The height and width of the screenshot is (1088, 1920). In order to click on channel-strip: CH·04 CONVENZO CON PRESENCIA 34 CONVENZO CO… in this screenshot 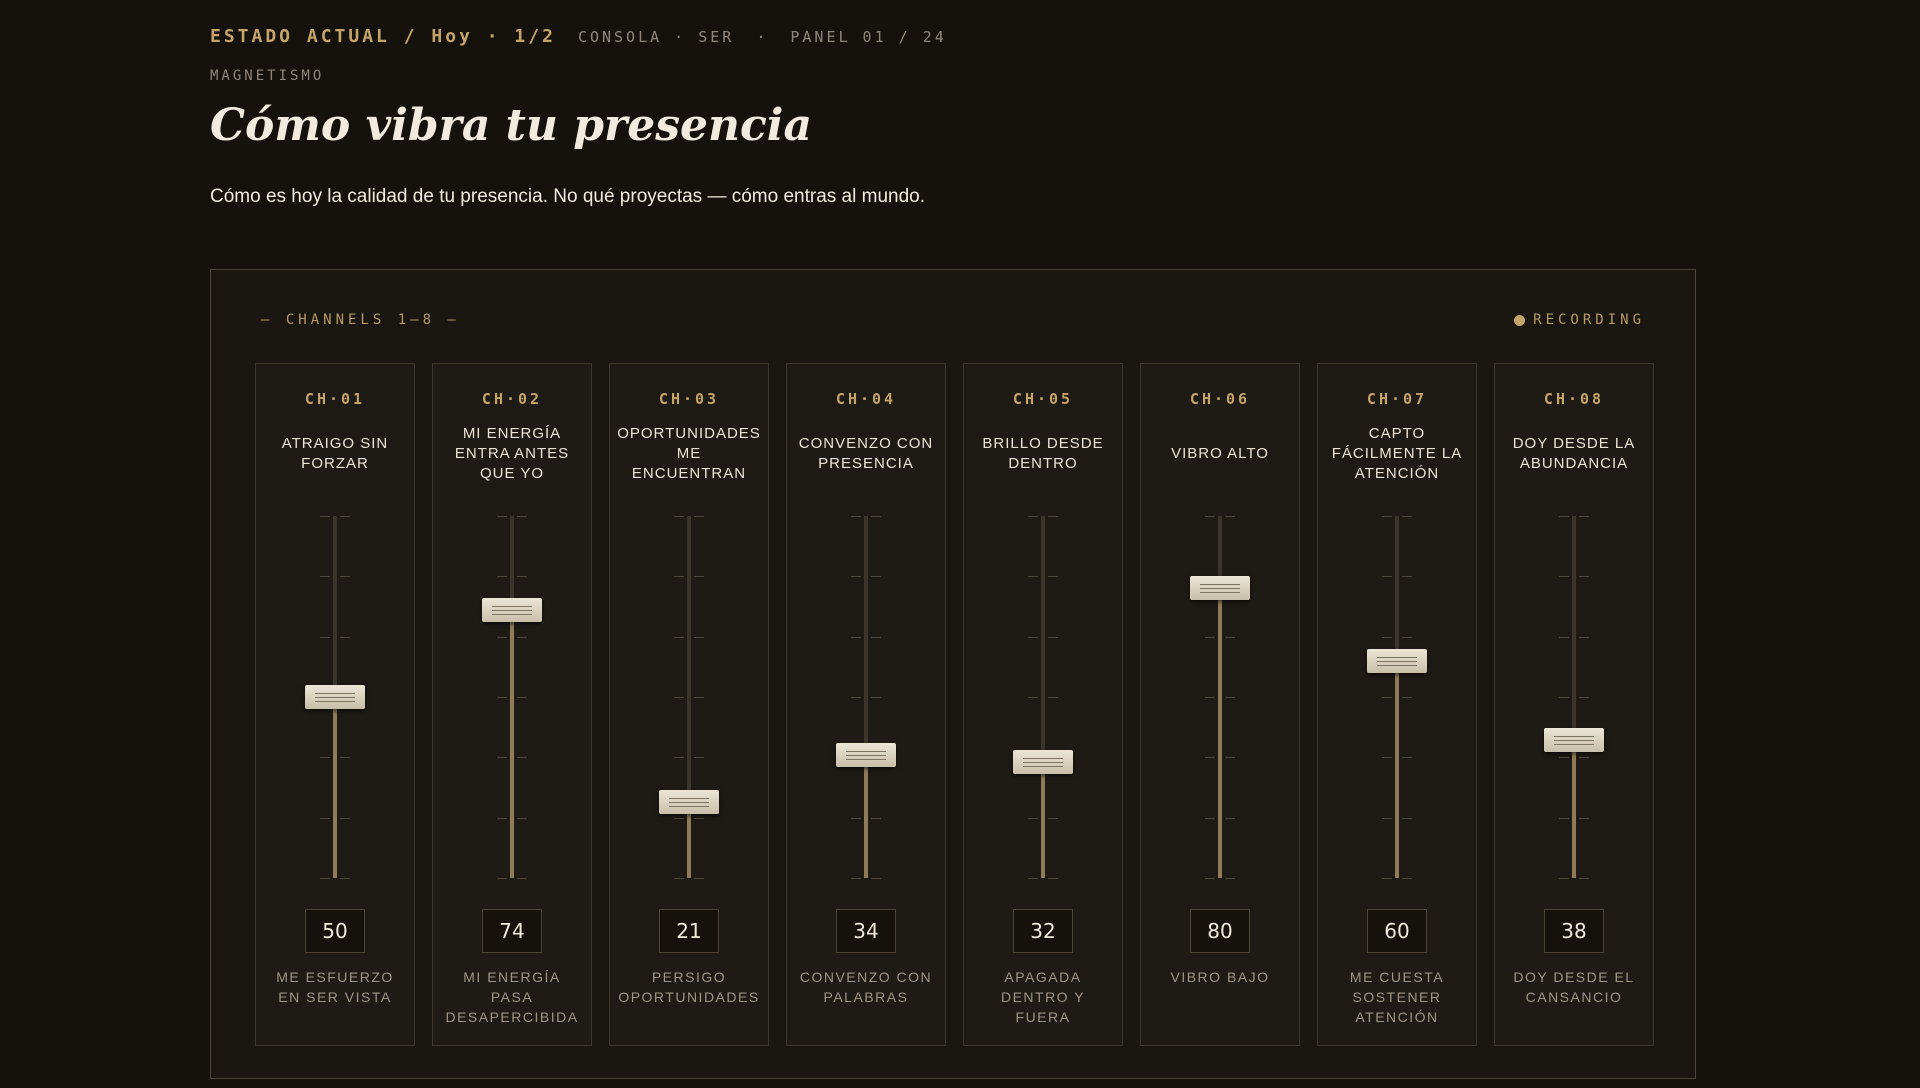, I will do `click(866, 704)`.